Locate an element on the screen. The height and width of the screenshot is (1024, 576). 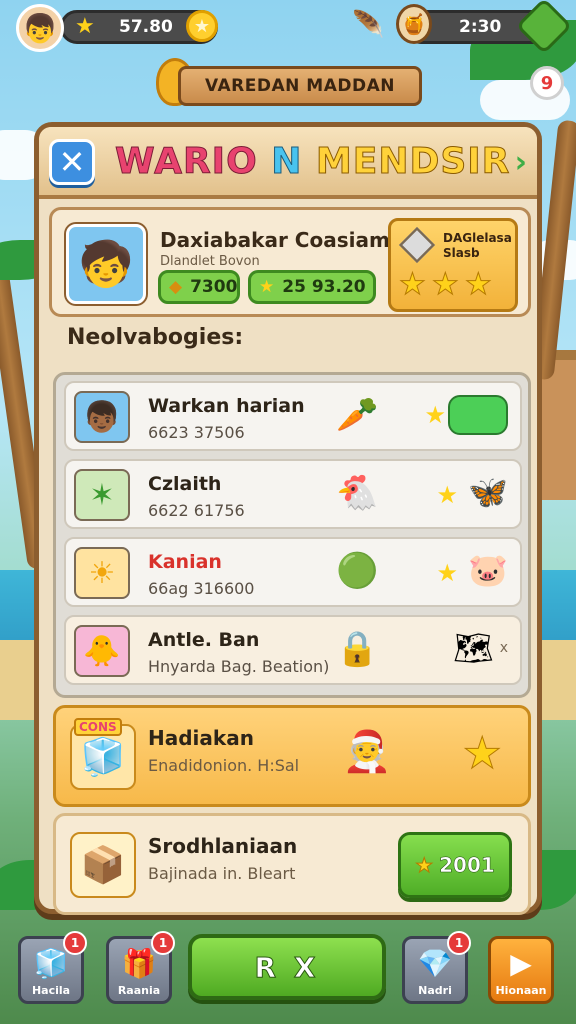
box-icon: 📦 is located at coordinates (103, 865).